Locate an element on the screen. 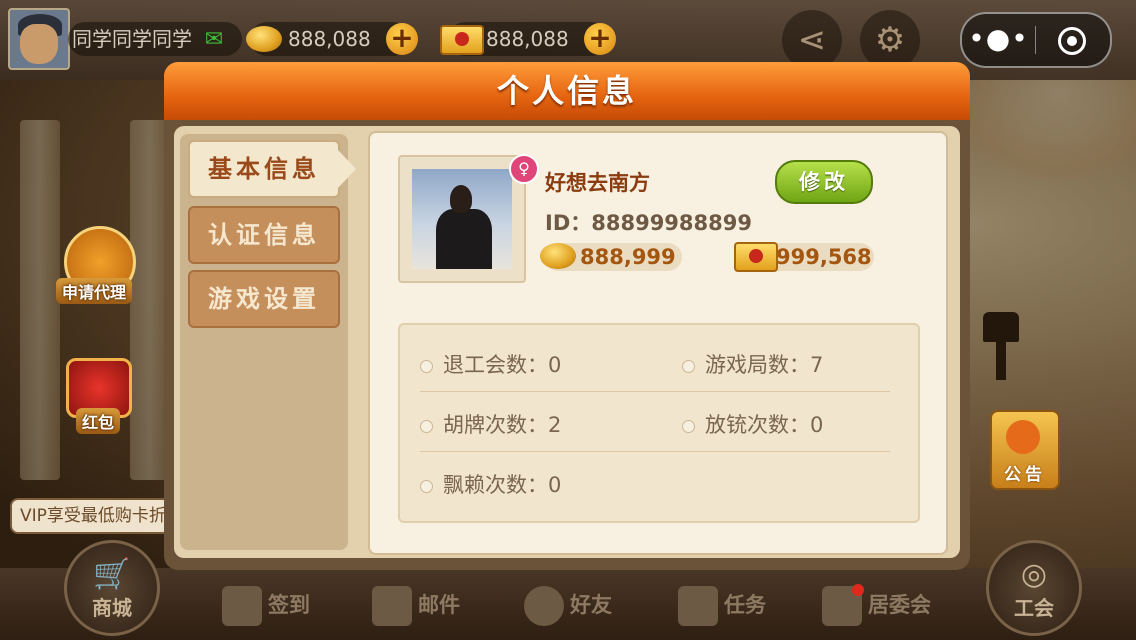 This screenshot has height=640, width=1136. add-card-button: + is located at coordinates (600, 39).